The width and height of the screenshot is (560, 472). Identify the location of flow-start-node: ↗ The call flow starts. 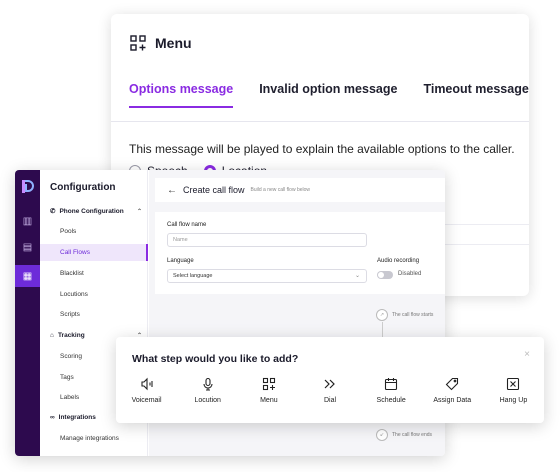
(404, 315).